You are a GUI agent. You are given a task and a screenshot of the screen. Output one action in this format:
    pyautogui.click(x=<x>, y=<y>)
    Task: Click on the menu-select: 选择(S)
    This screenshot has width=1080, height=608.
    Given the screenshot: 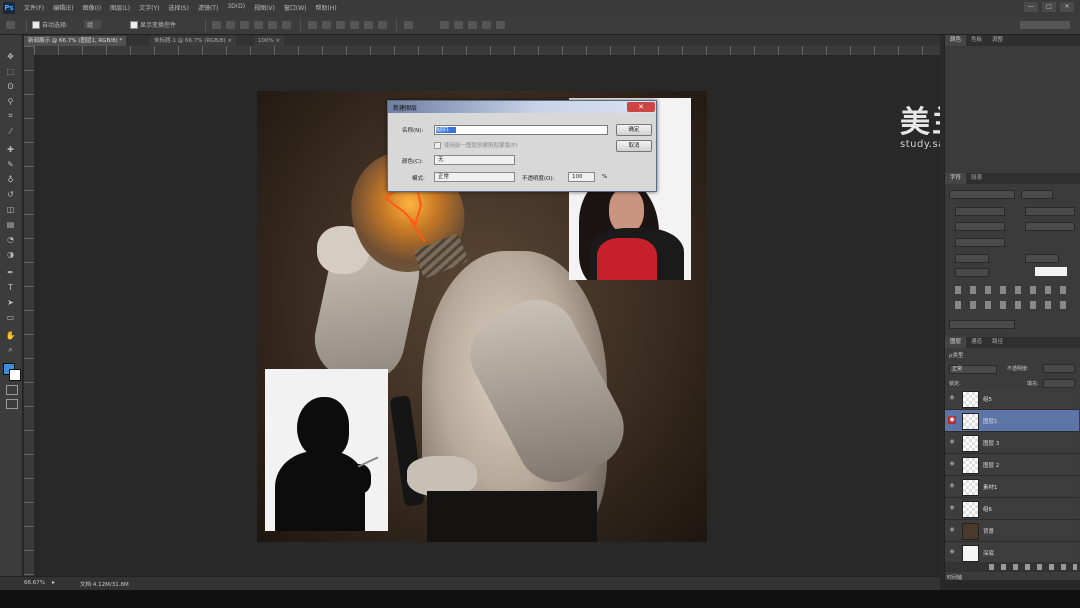 What is the action you would take?
    pyautogui.click(x=178, y=7)
    